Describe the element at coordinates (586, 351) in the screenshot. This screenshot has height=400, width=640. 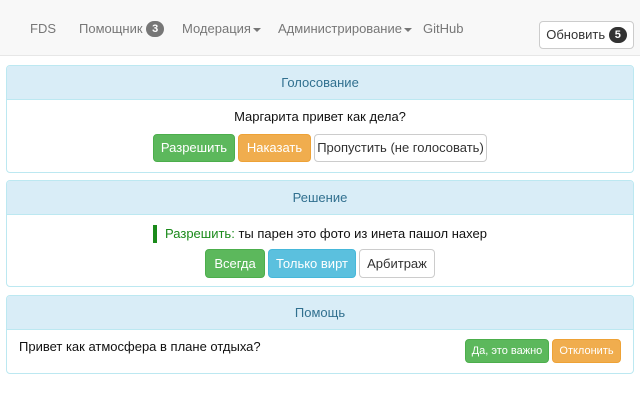
I see `decline-button: Отклонить` at that location.